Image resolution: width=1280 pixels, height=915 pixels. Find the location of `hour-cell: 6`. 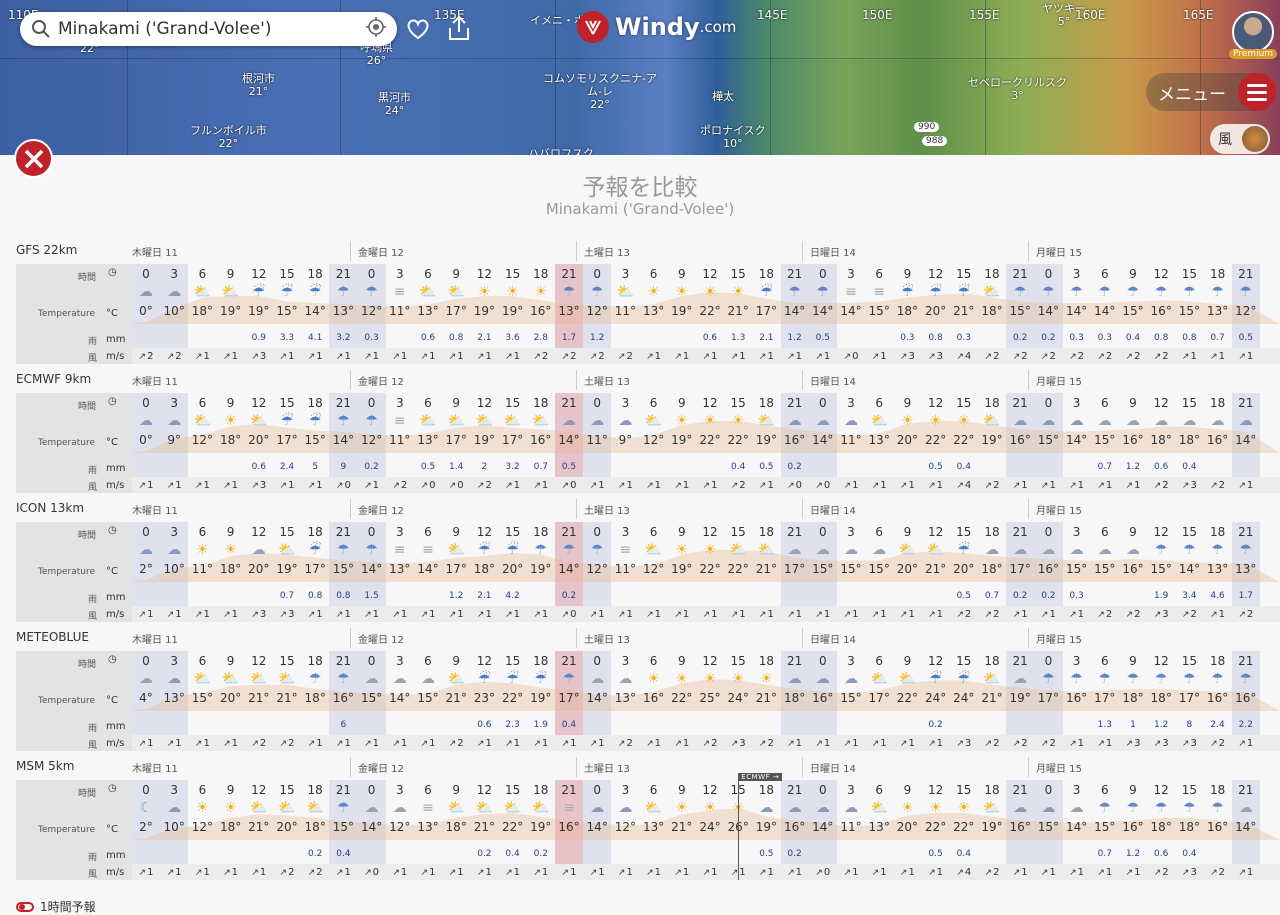

hour-cell: 6 is located at coordinates (879, 532).